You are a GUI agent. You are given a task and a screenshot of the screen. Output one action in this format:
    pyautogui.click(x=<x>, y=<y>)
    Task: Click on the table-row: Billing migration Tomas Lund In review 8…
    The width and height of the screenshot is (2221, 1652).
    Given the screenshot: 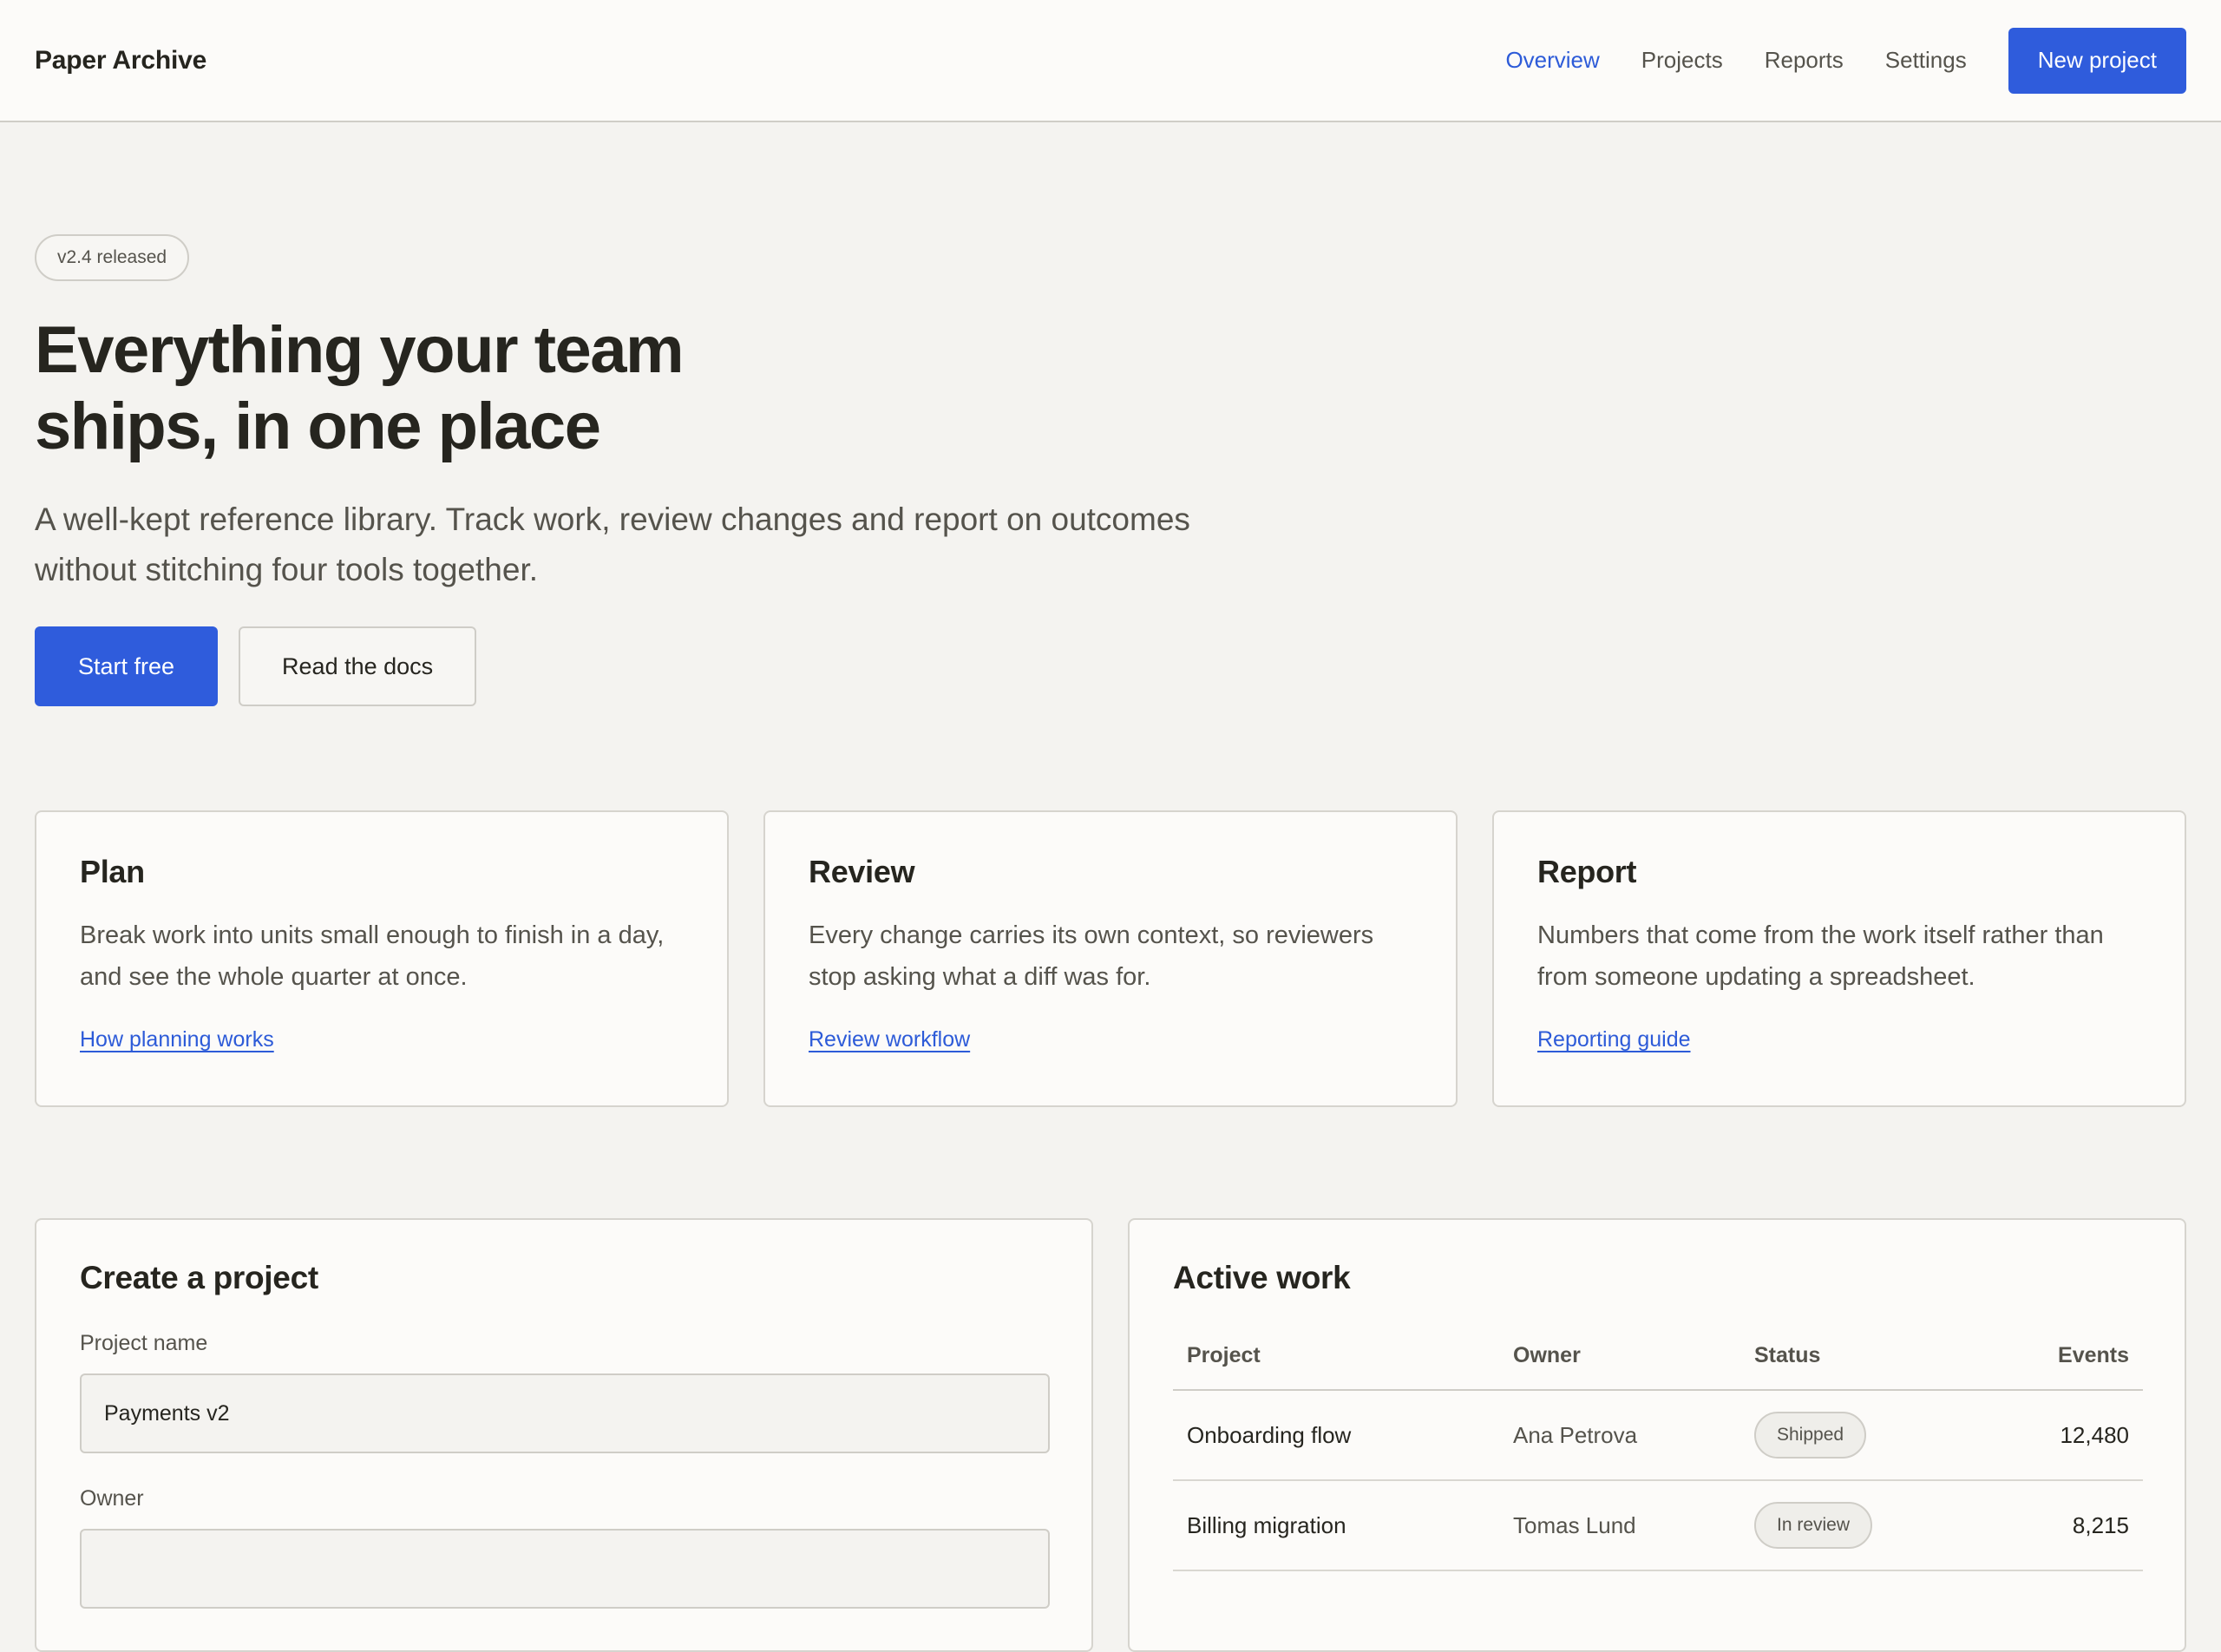 What is the action you would take?
    pyautogui.click(x=1658, y=1525)
    